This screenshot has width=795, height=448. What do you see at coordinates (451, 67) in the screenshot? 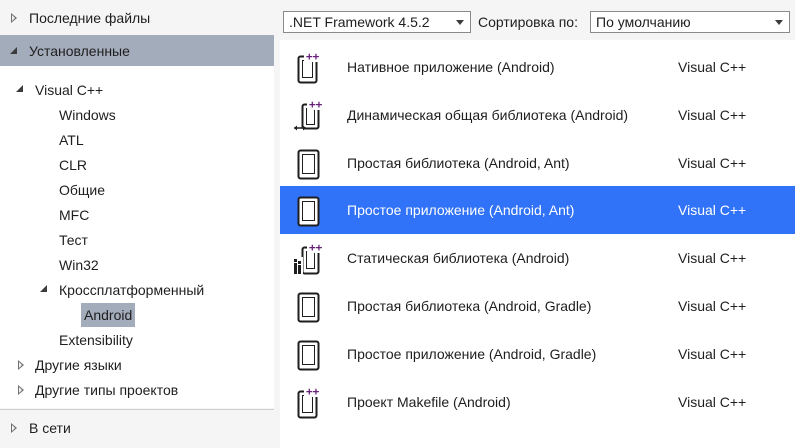
I see `template-name: Нативное приложение (Android)` at bounding box center [451, 67].